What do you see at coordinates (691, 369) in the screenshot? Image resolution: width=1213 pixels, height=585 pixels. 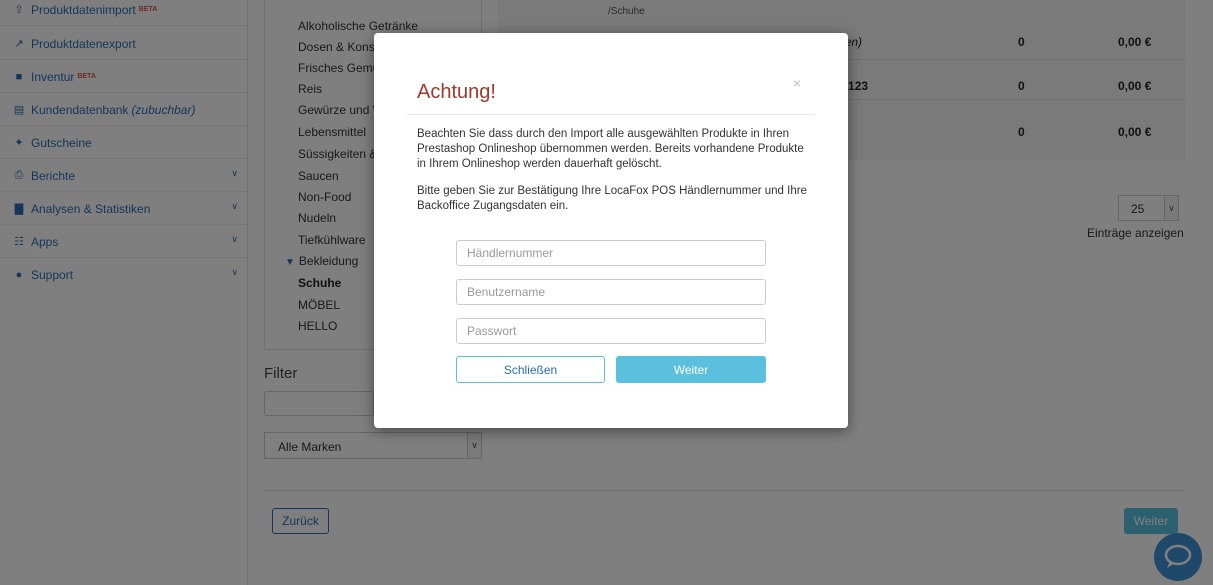 I see `continue-button: Weiter` at bounding box center [691, 369].